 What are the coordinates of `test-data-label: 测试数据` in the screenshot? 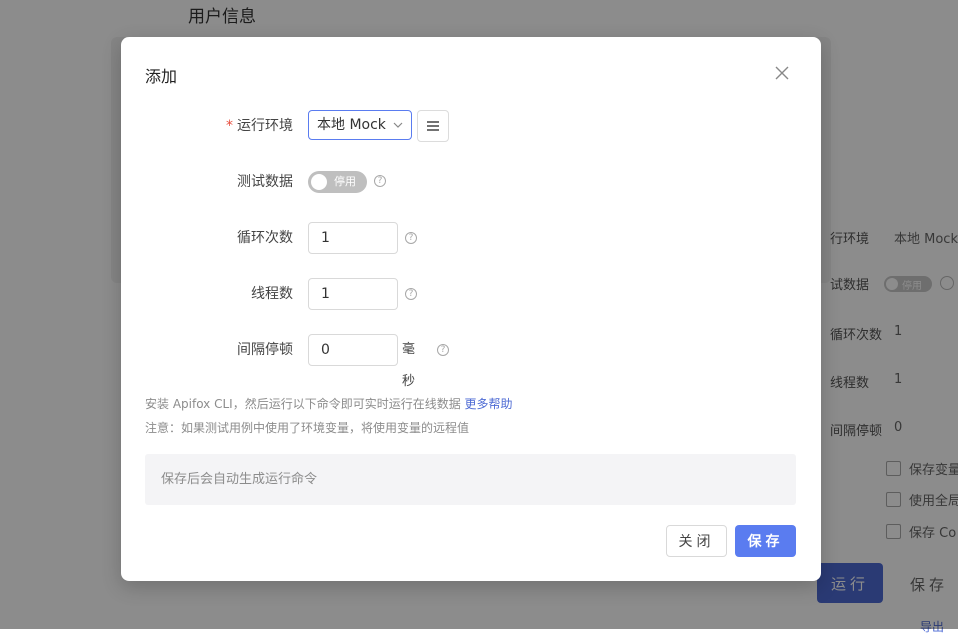 It's located at (265, 182).